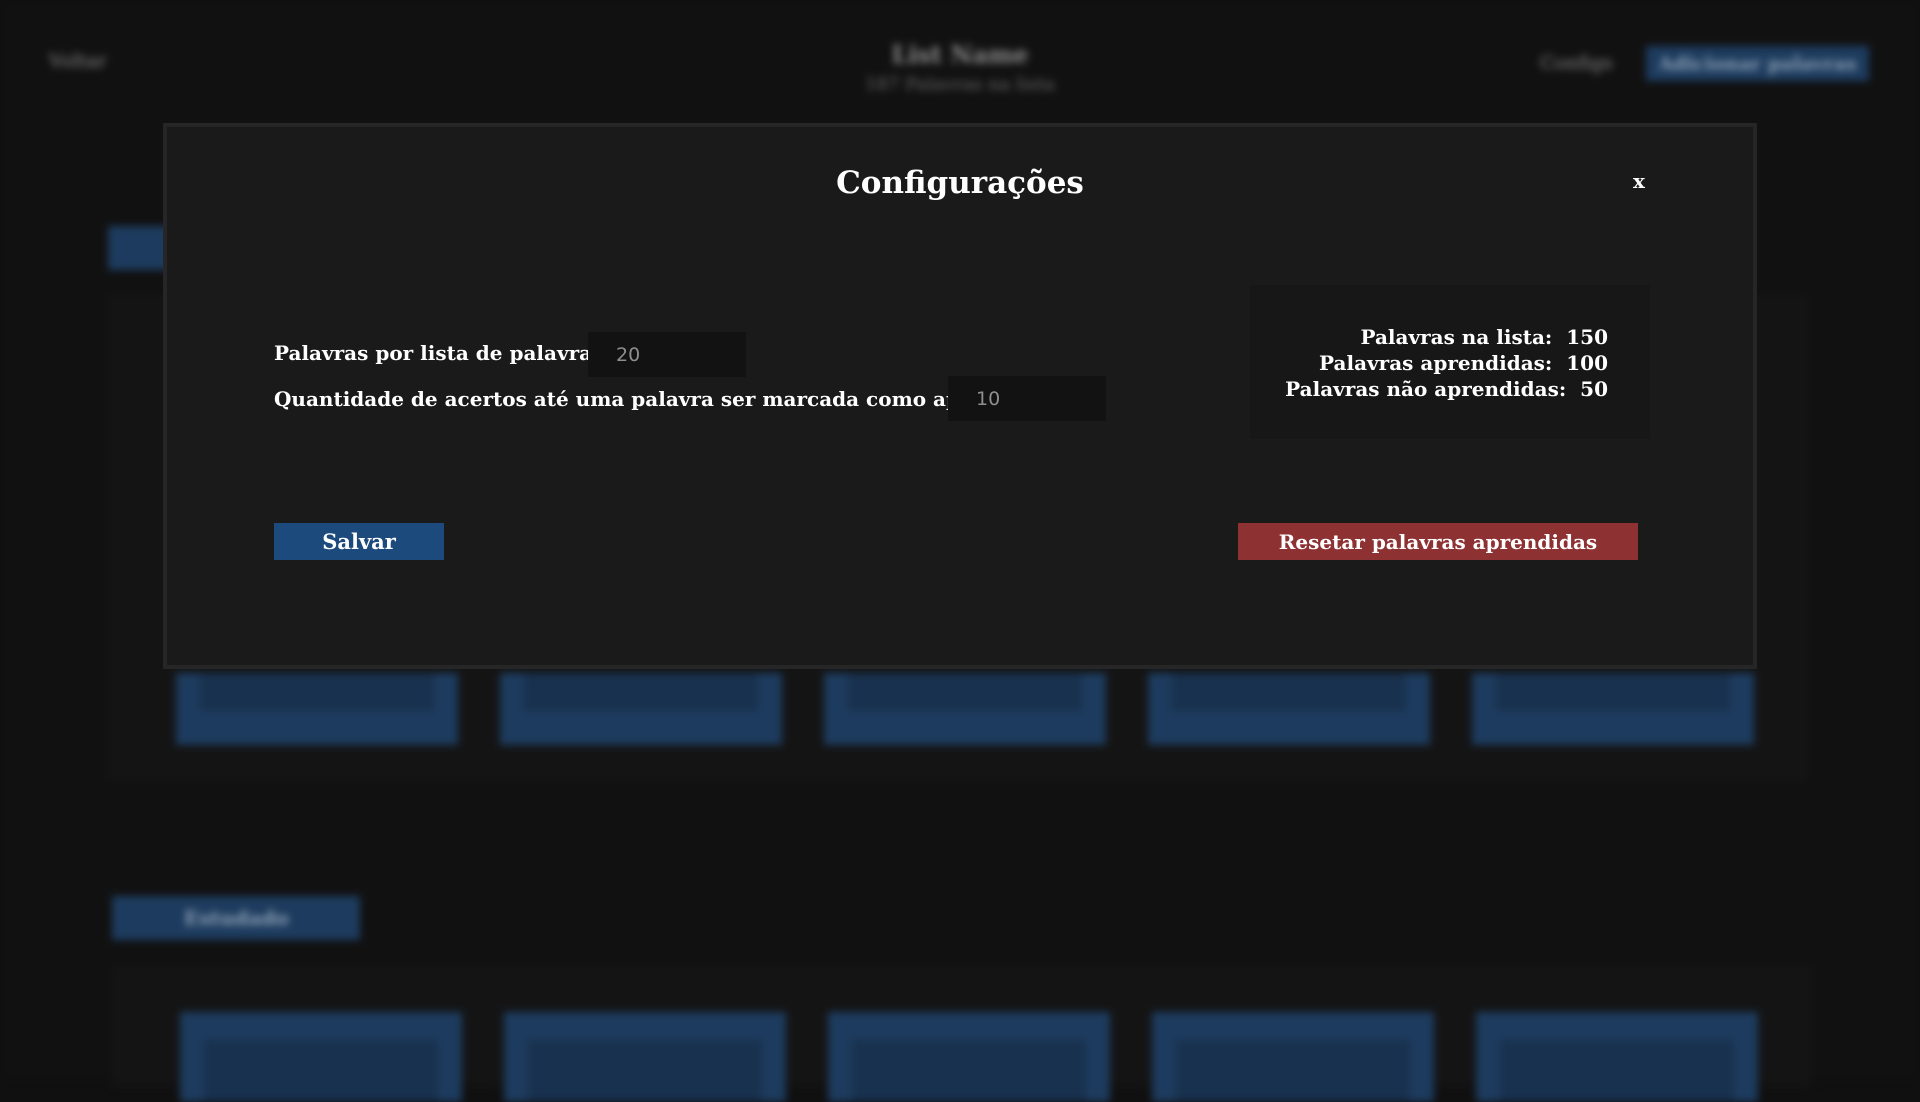 The height and width of the screenshot is (1102, 1920). I want to click on stat-words-in-list: Palavras na lista: 150, so click(1484, 337).